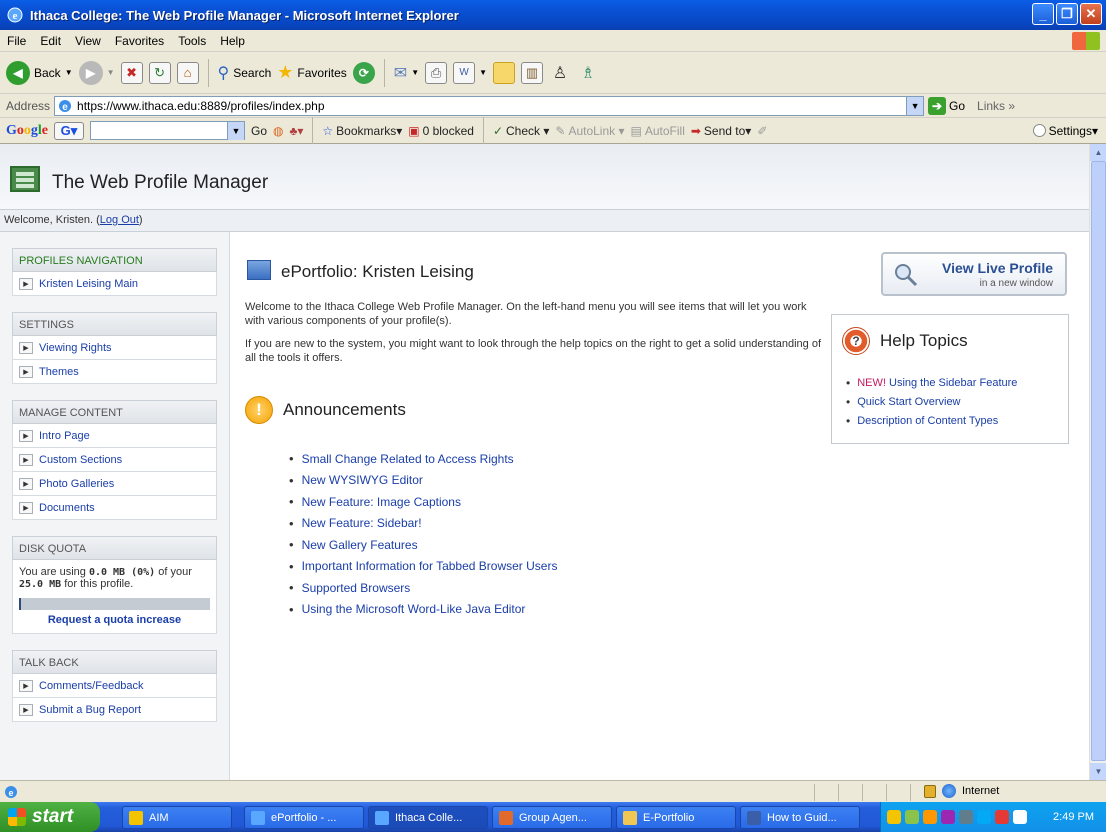  Describe the element at coordinates (1067, 14) in the screenshot. I see `restore-button: ❐` at that location.